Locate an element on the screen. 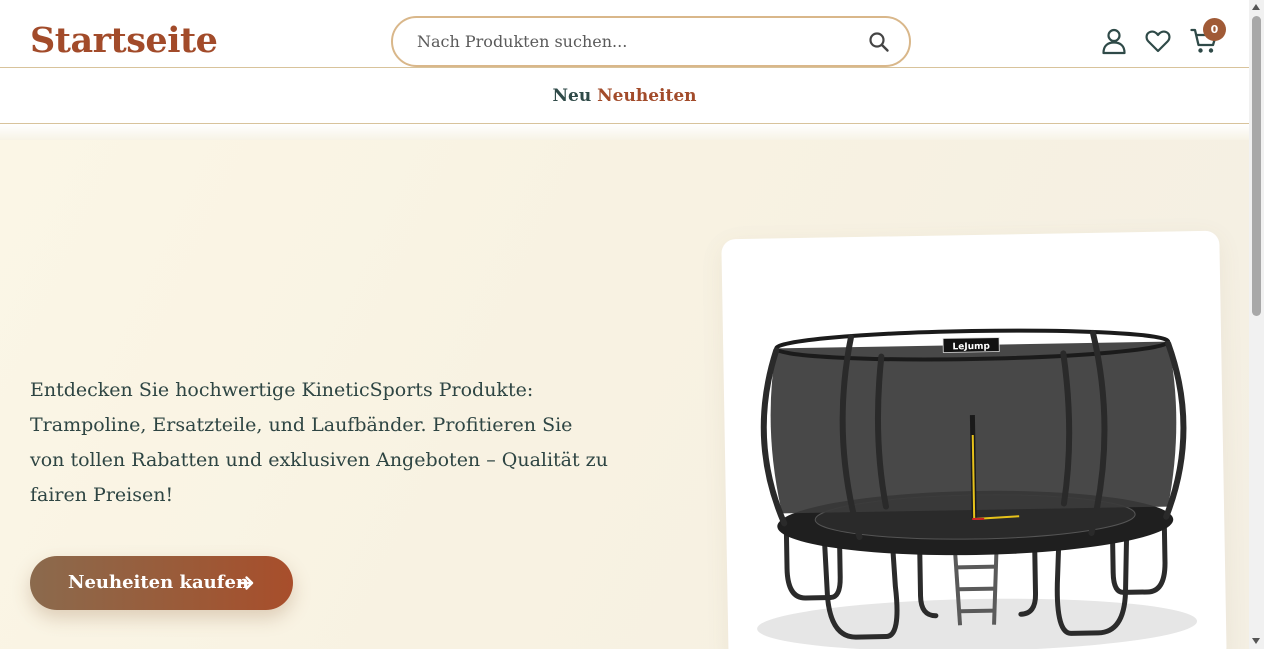 The height and width of the screenshot is (649, 1264). main-nav: Neu Neuheiten is located at coordinates (624, 96).